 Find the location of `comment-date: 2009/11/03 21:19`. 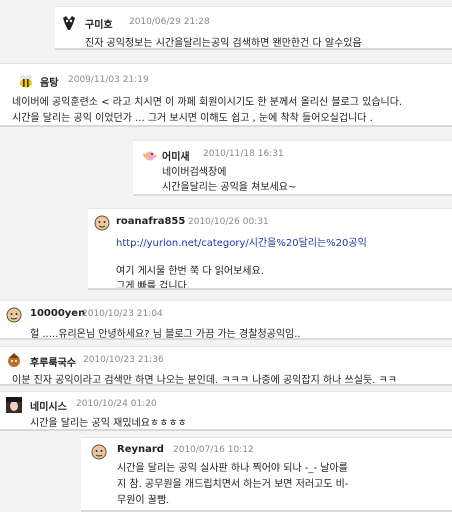

comment-date: 2009/11/03 21:19 is located at coordinates (108, 80).